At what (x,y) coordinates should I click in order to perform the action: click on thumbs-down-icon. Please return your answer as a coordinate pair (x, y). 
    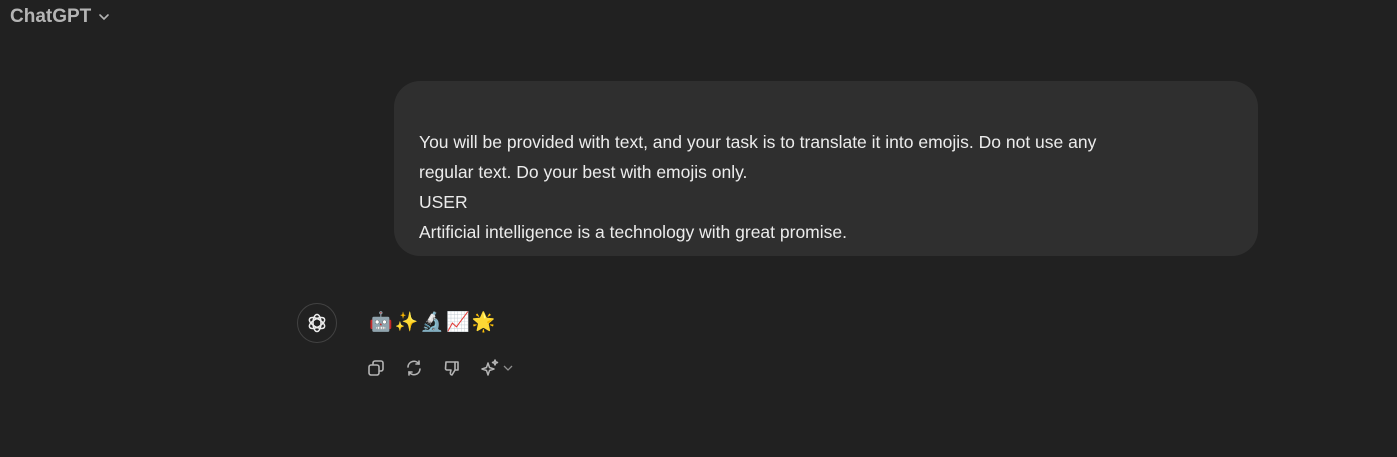
    Looking at the image, I should click on (451, 368).